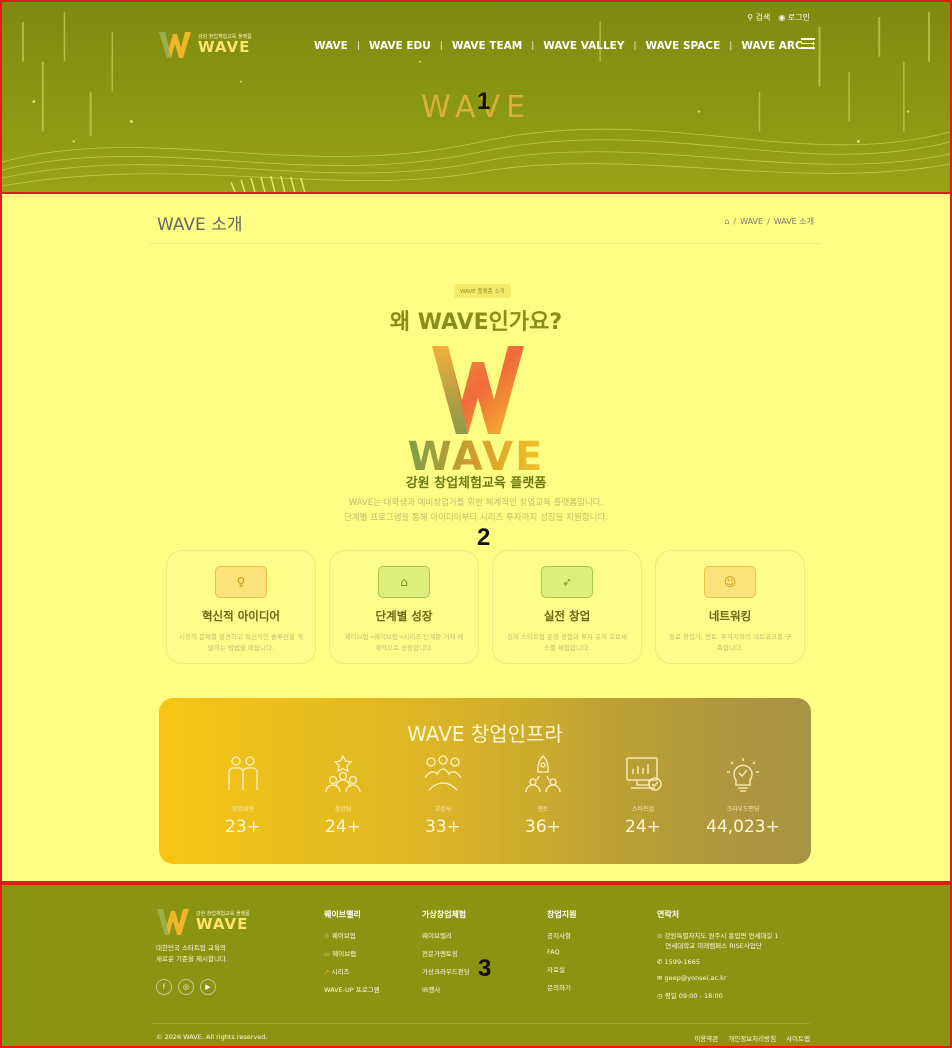  Describe the element at coordinates (567, 616) in the screenshot. I see `feature-title: 실전 창업` at that location.